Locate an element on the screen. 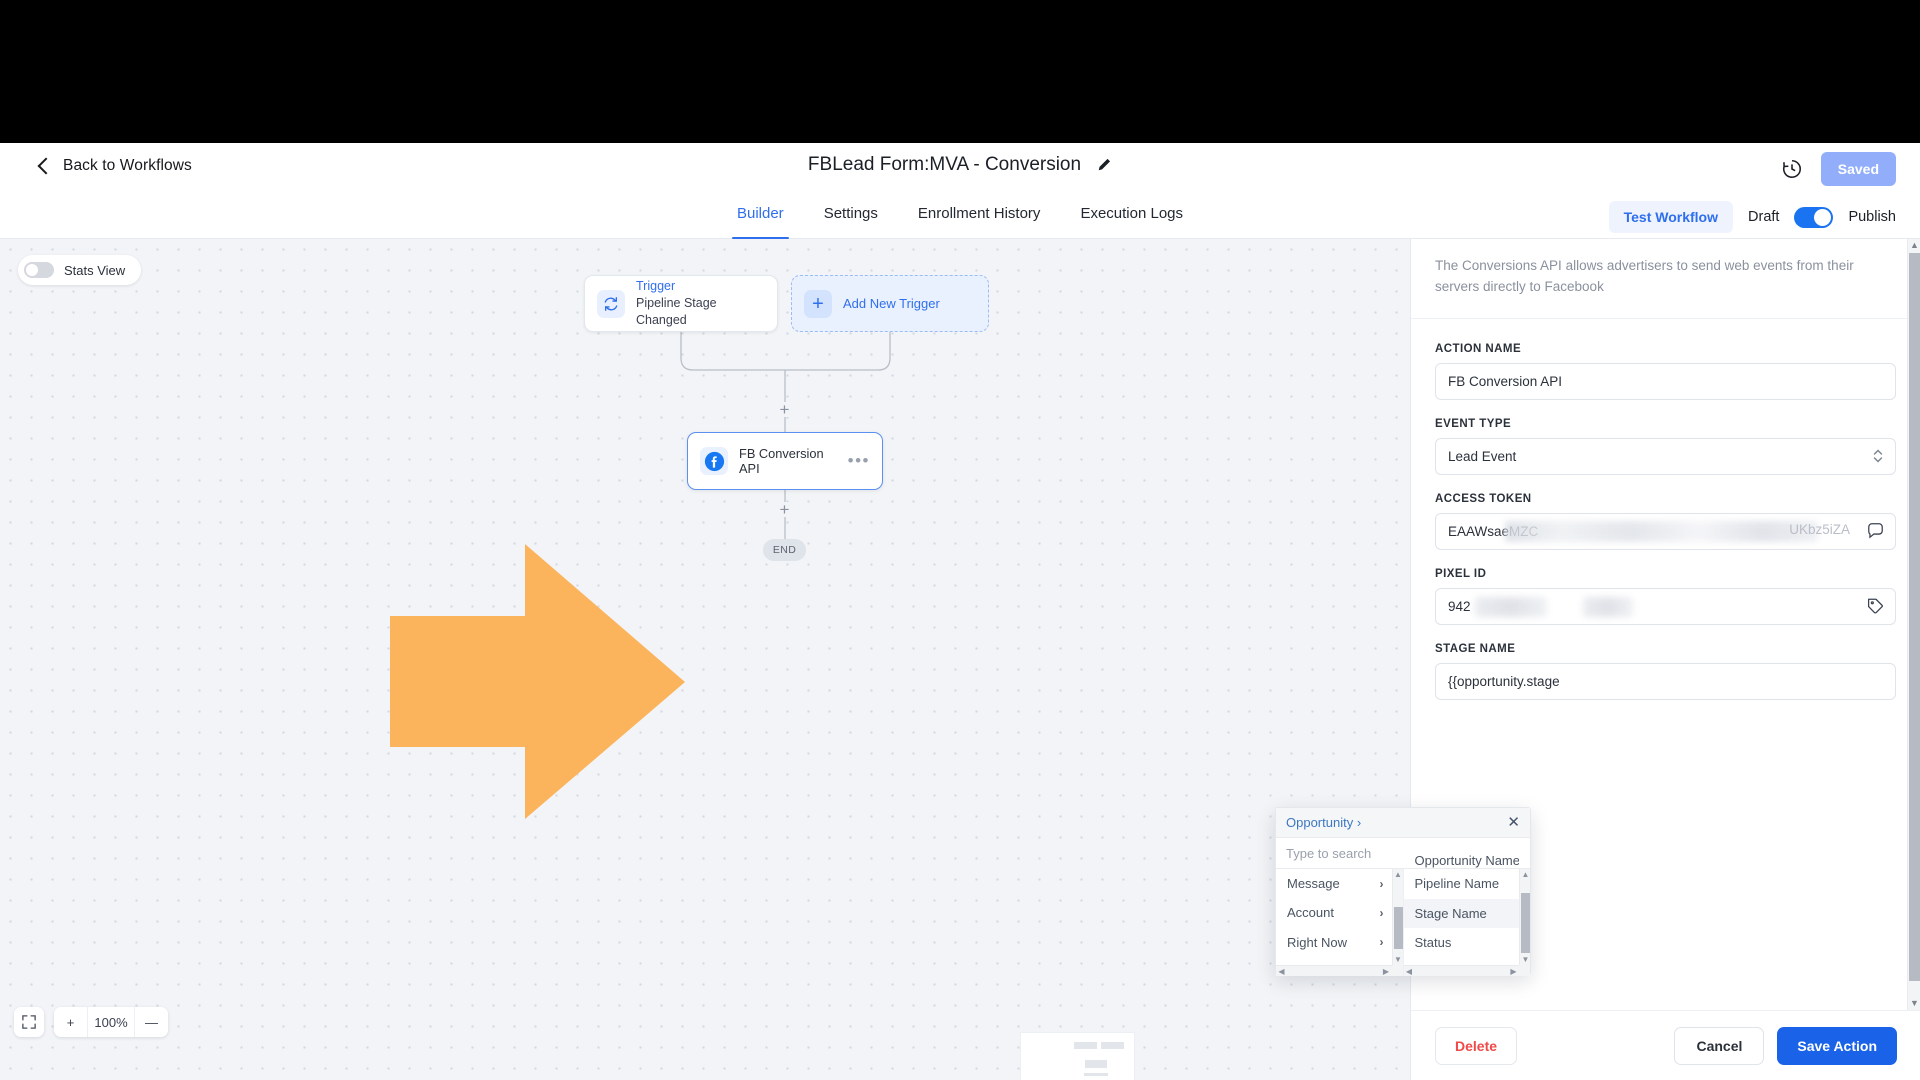 Image resolution: width=1920 pixels, height=1080 pixels. tab-settings: Settings is located at coordinates (851, 217).